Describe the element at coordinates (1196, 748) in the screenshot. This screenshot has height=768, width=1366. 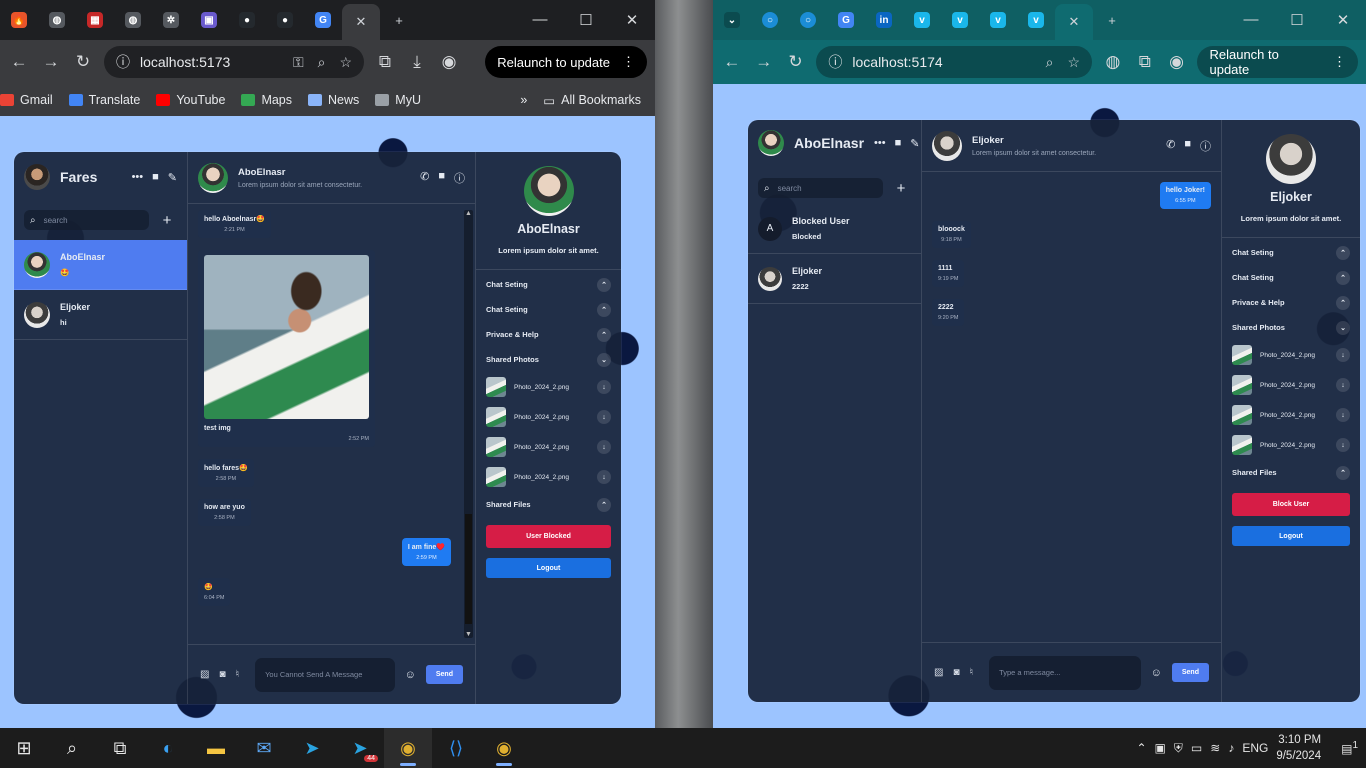
I see `battery-icon: ▭` at that location.